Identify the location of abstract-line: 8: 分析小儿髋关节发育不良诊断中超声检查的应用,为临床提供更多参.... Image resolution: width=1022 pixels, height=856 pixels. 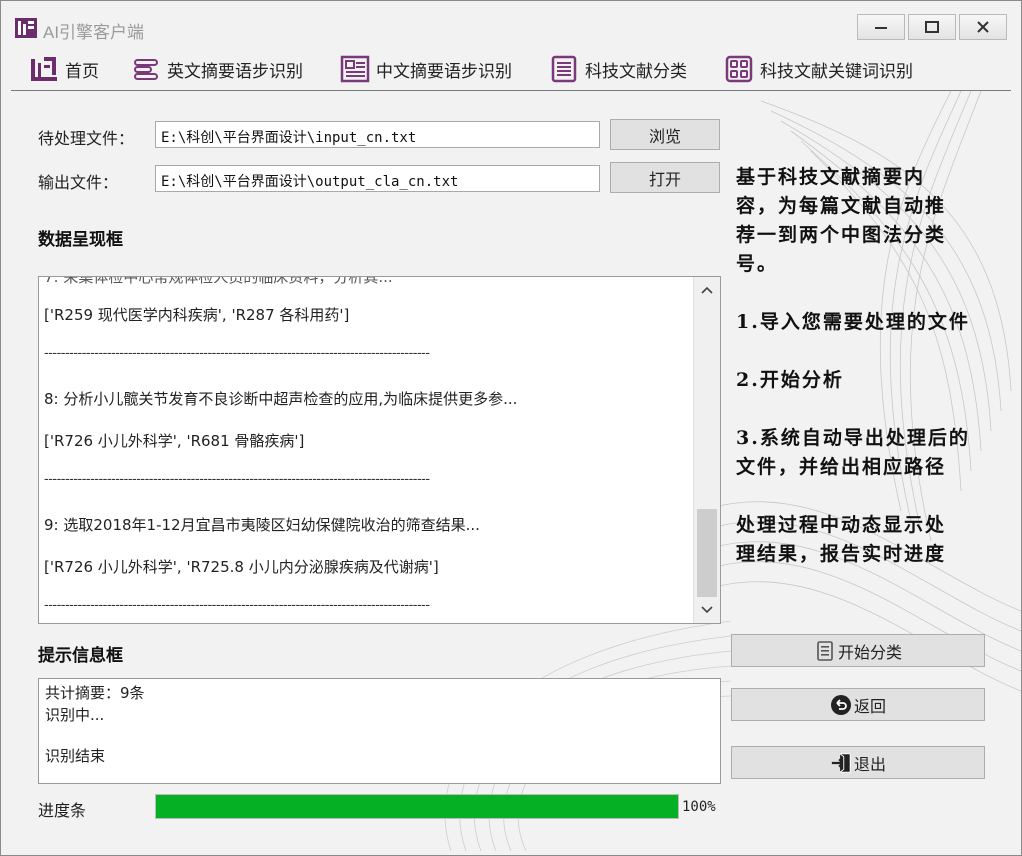
(281, 399).